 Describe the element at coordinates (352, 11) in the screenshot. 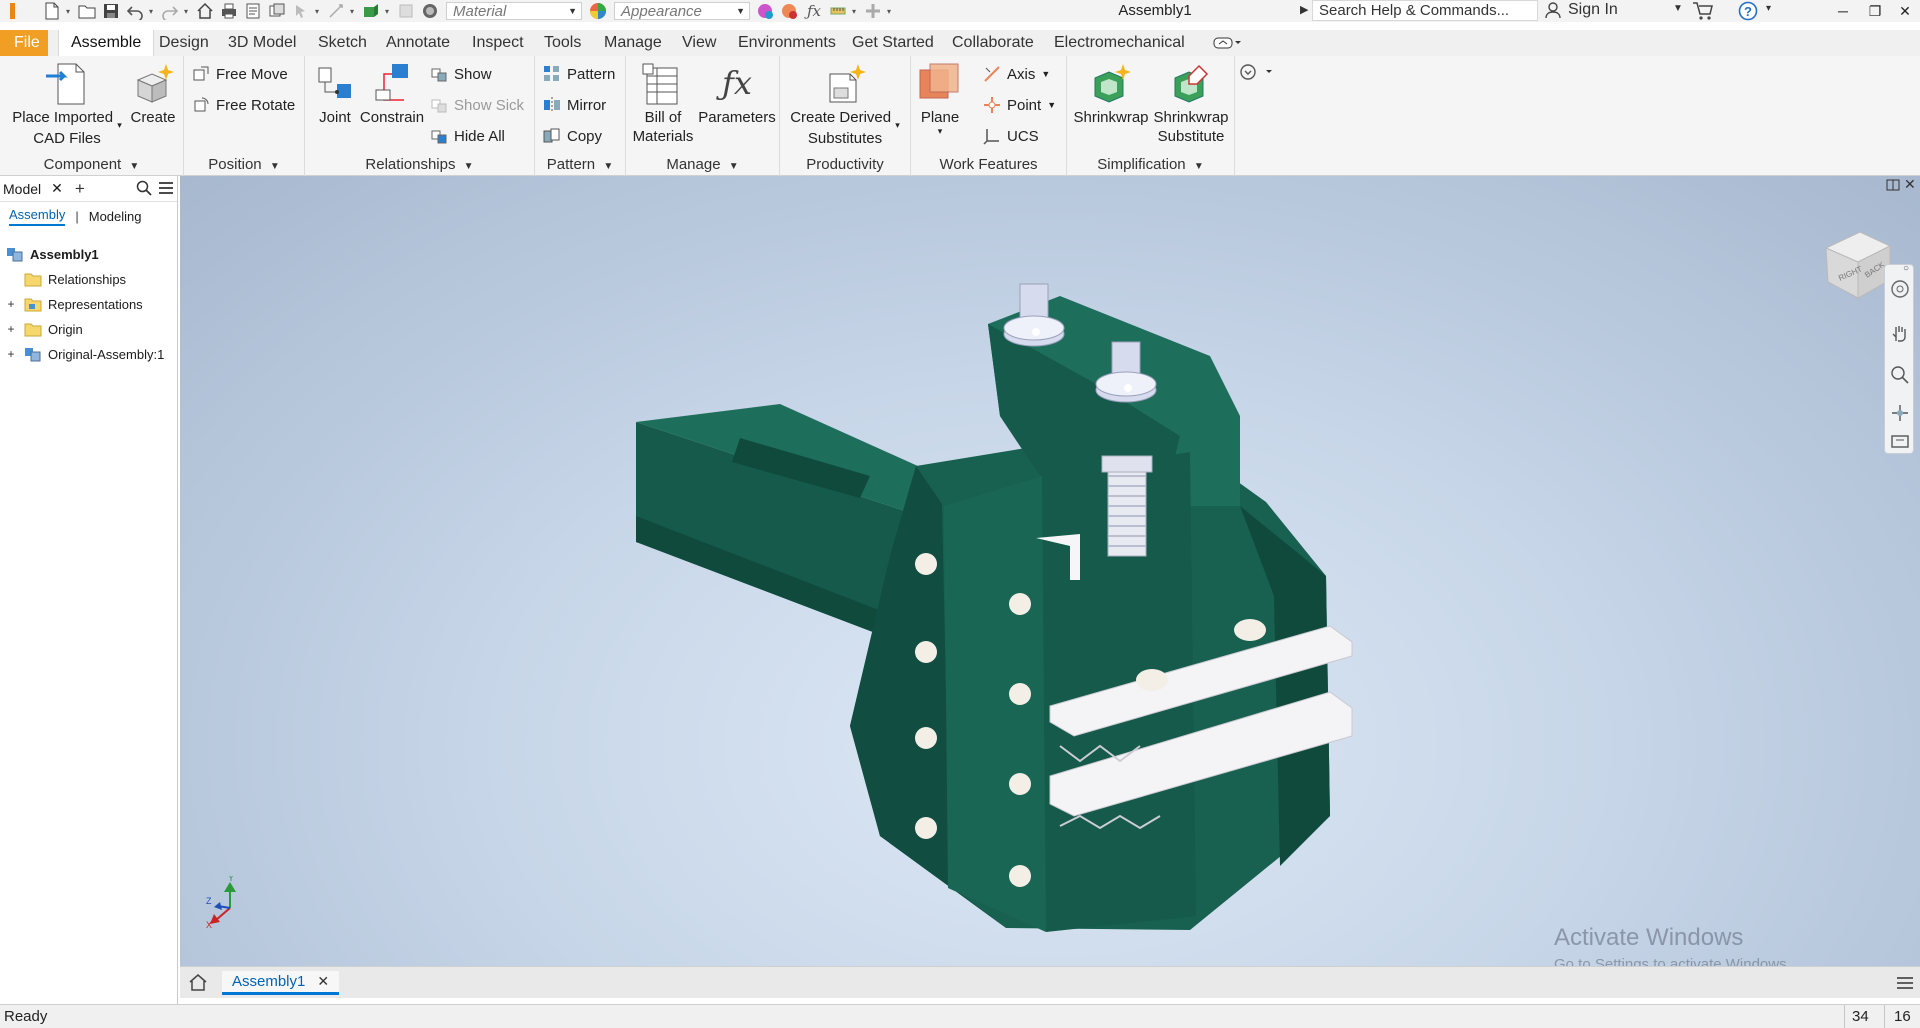

I see `sketch-dropdown-caret-icon: ▾` at that location.